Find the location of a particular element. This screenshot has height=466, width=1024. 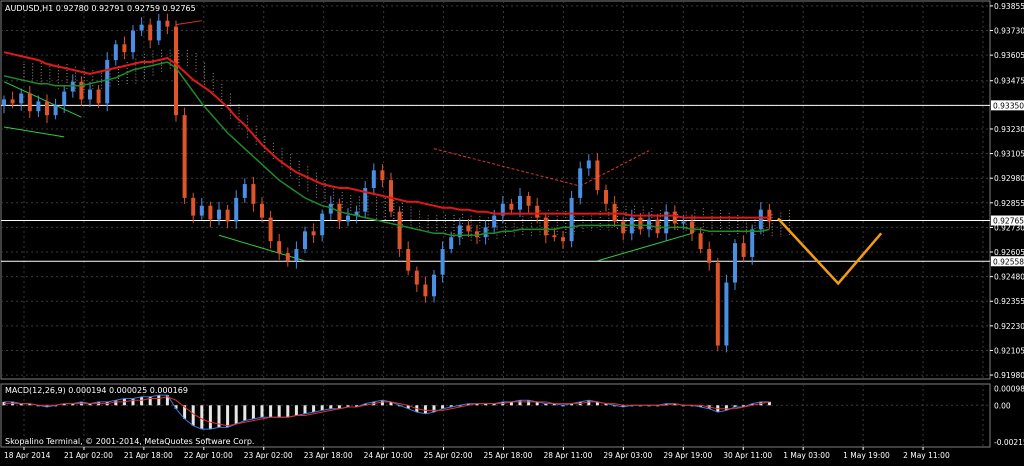

time-tick-label: 29 Apr 03:00 is located at coordinates (627, 455).